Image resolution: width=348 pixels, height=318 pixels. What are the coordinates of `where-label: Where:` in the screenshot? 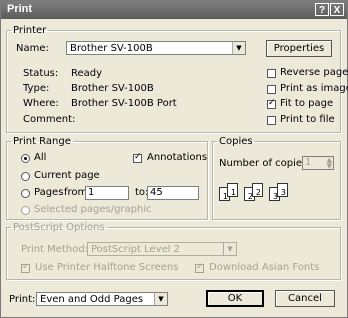 It's located at (41, 103).